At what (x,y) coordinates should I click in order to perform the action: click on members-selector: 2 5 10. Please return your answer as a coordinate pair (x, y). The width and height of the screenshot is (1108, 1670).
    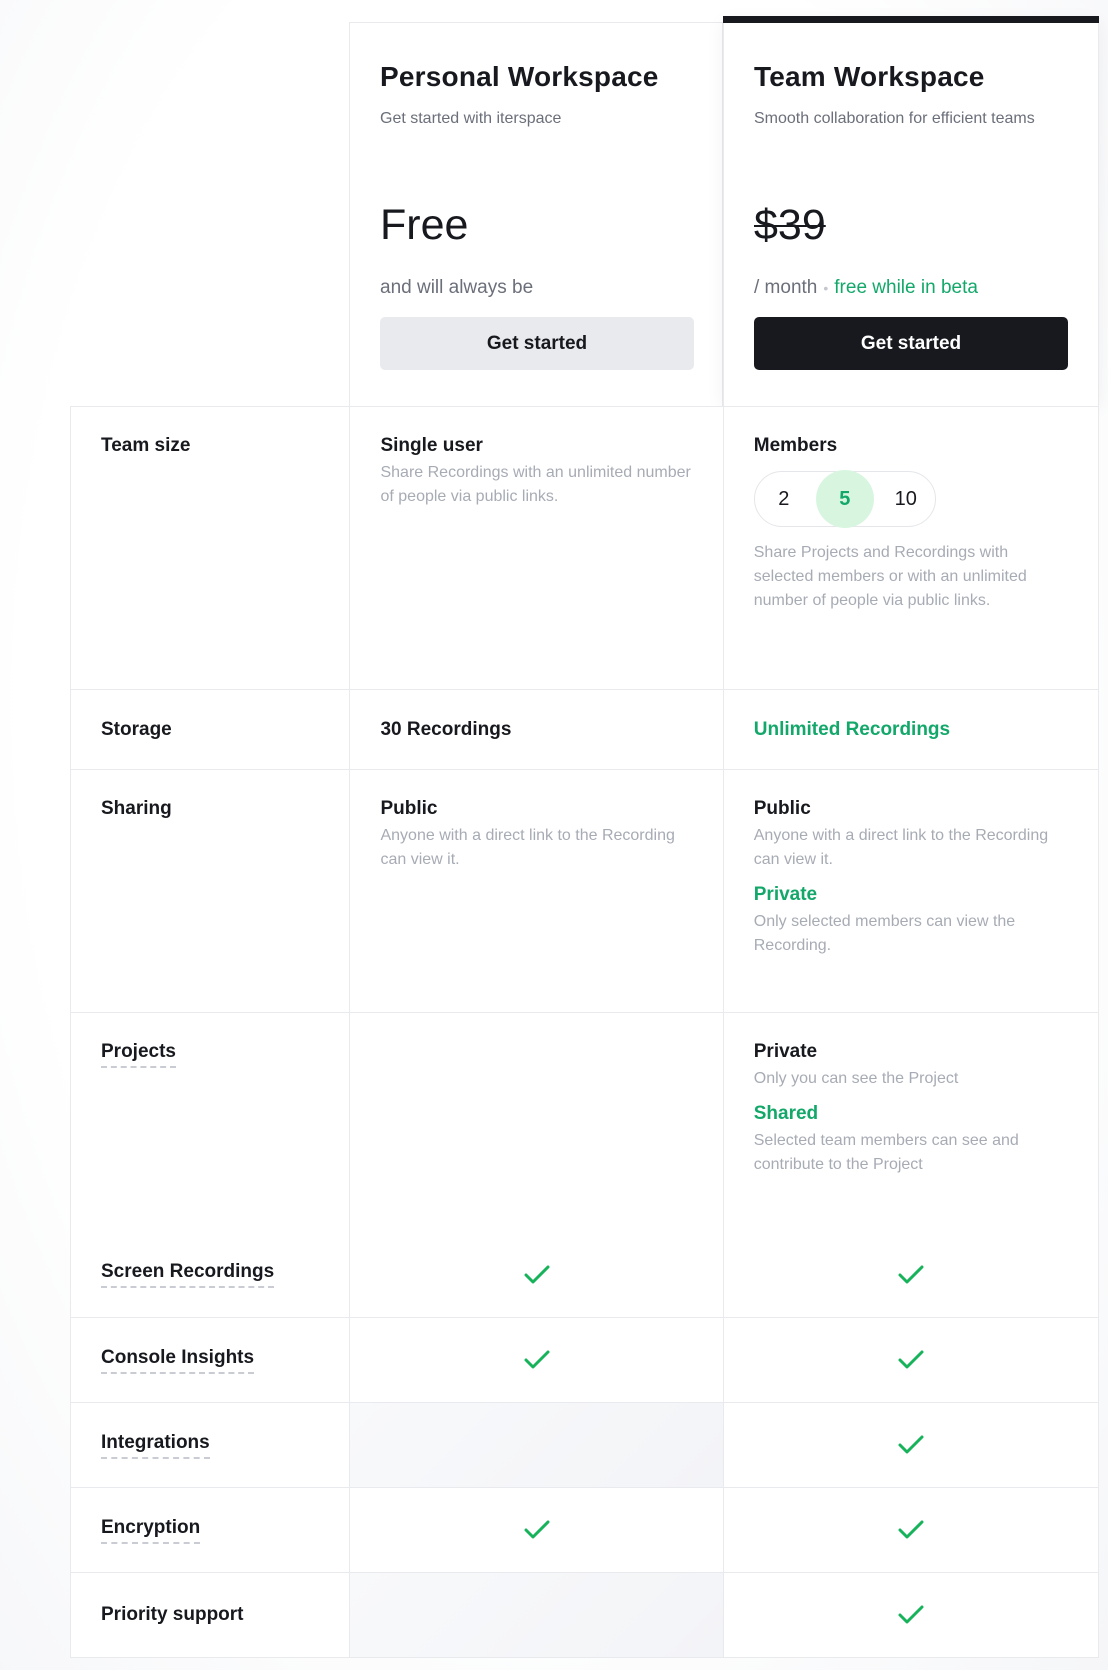
    Looking at the image, I should click on (844, 499).